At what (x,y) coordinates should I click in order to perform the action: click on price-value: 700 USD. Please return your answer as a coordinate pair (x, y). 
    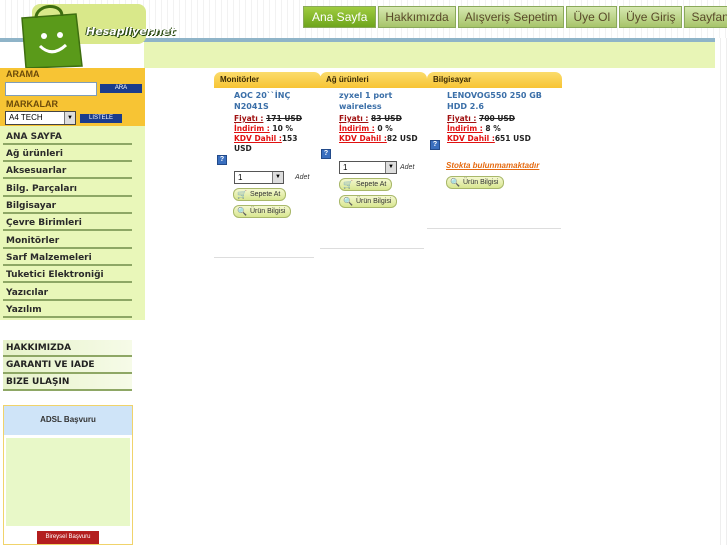
    Looking at the image, I should click on (497, 118).